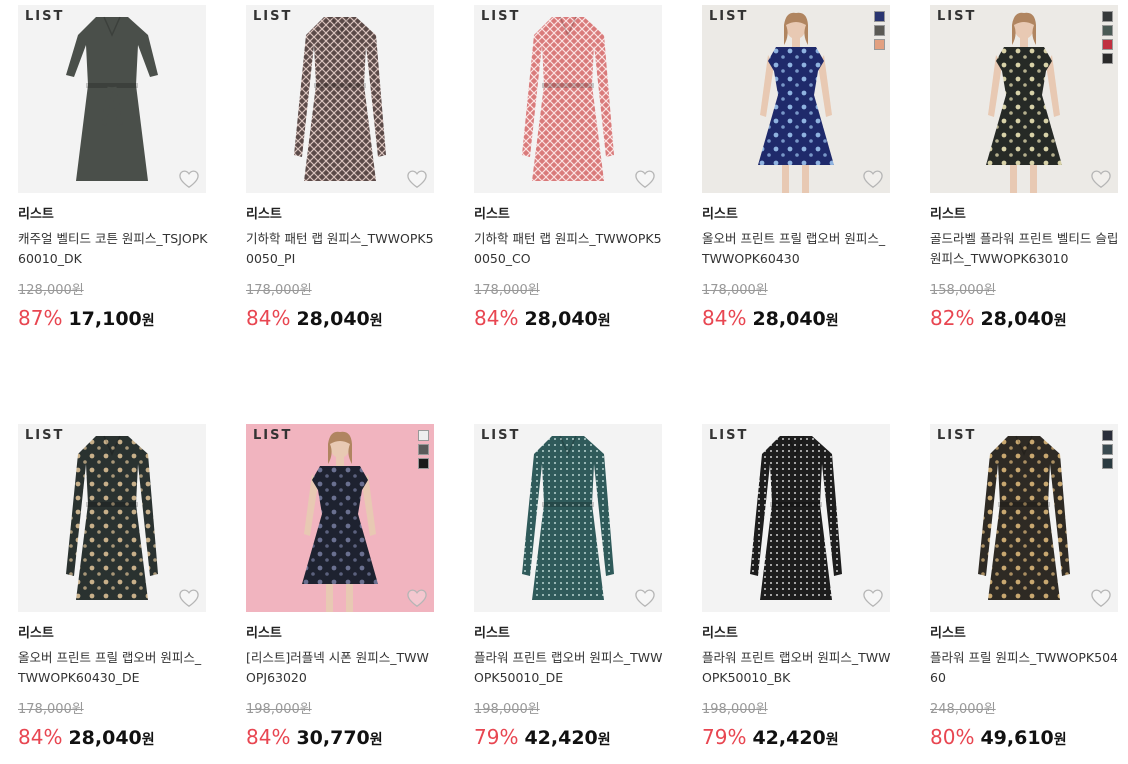 This screenshot has height=764, width=1128. I want to click on product-name: 플라워 프린트 랩오버 원피스_TWWOPK50010_DE, so click(569, 668).